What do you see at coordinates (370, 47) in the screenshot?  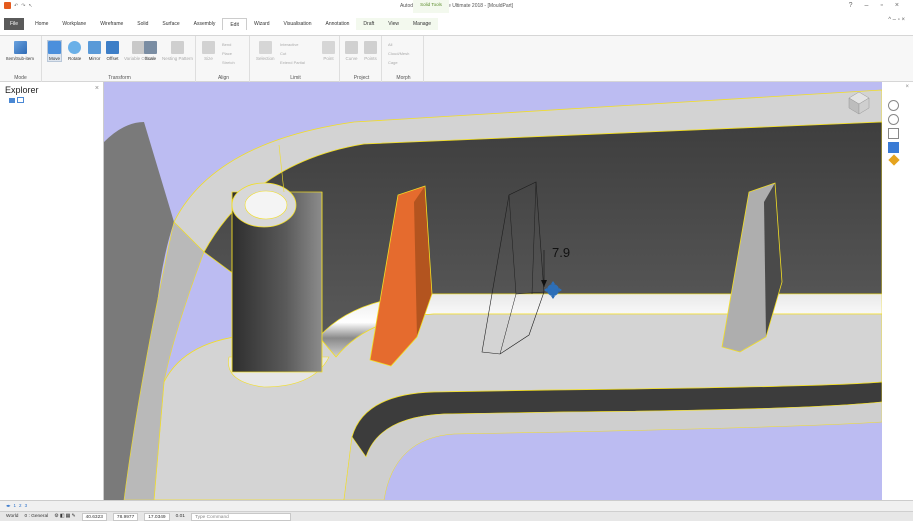 I see `points-icon` at bounding box center [370, 47].